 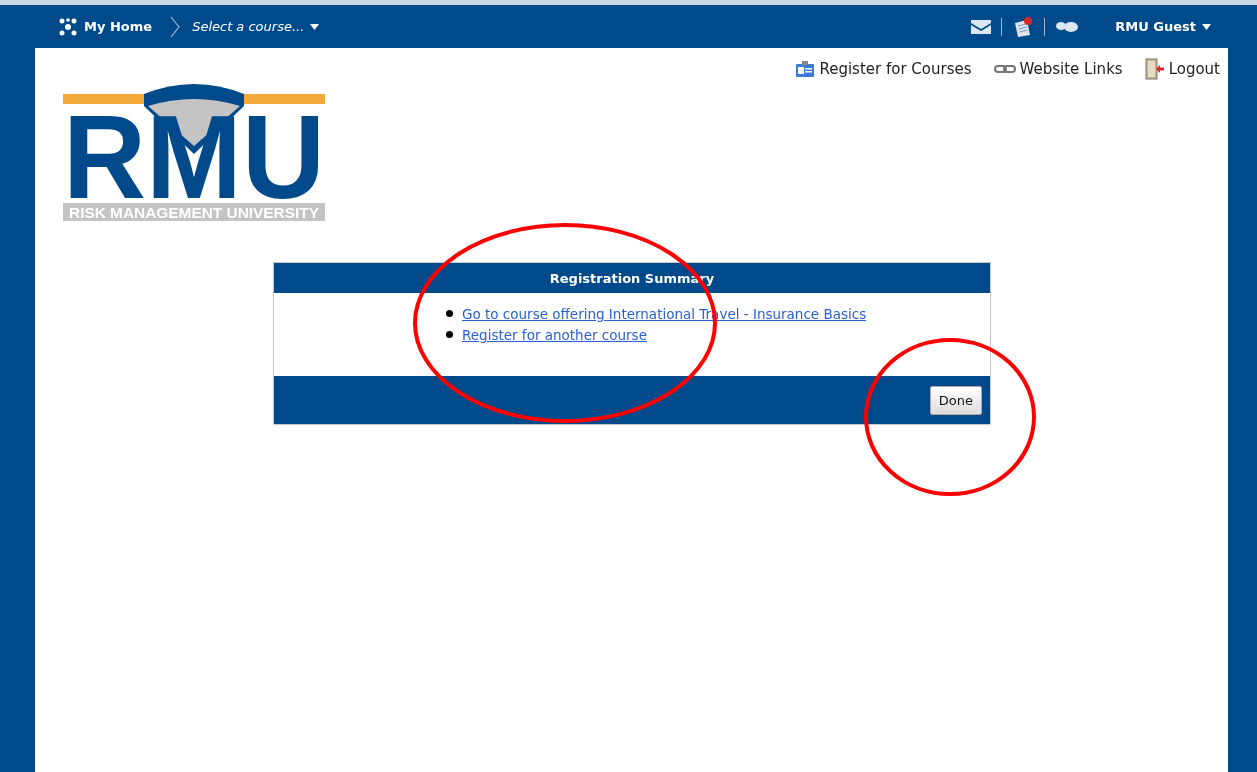 I want to click on notepad-icon, so click(x=1023, y=26).